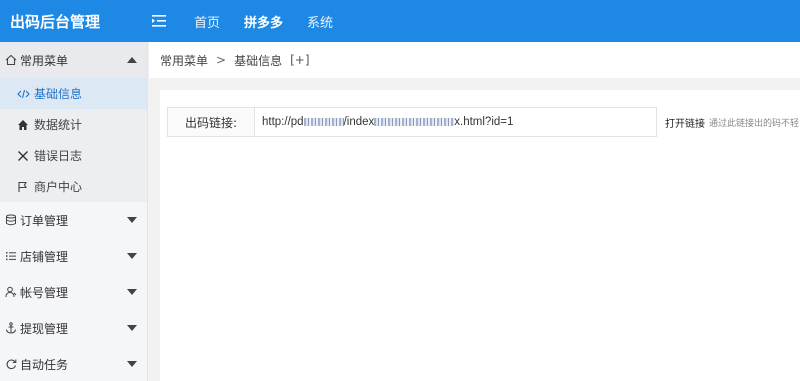 Image resolution: width=800 pixels, height=381 pixels. What do you see at coordinates (55, 21) in the screenshot?
I see `app-logo: 出码后台管理` at bounding box center [55, 21].